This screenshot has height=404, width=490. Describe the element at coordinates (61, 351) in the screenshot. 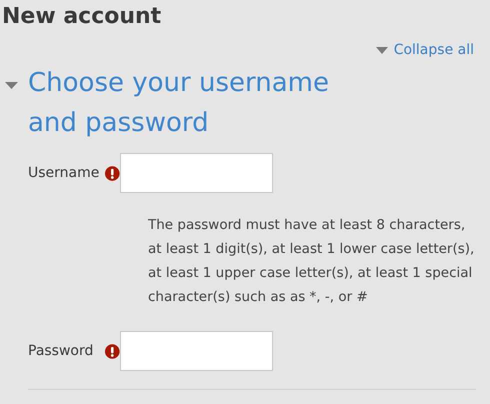

I see `field-label: Password` at that location.